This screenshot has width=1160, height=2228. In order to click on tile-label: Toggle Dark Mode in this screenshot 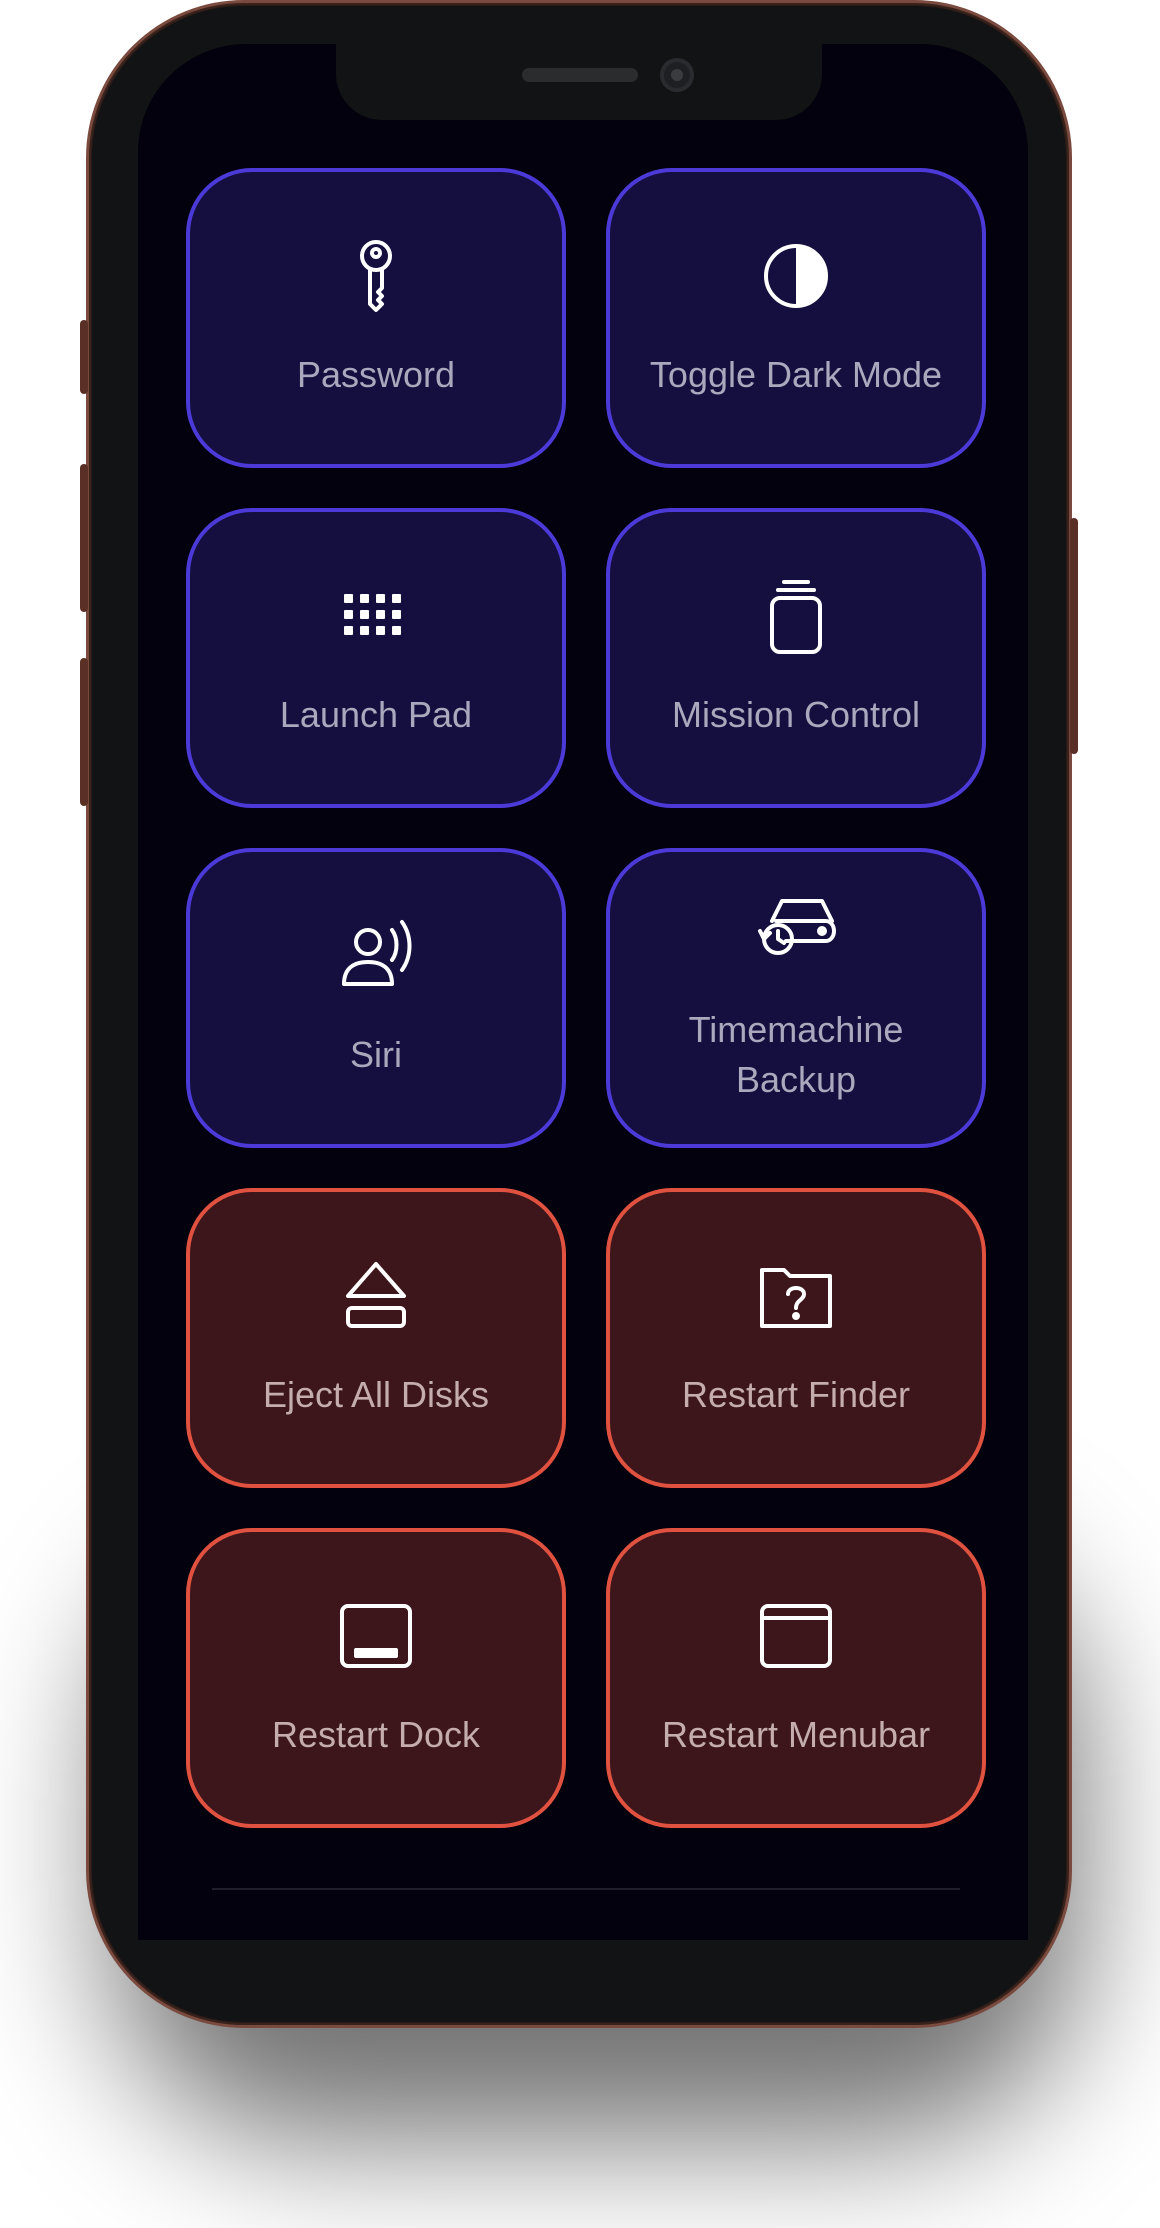, I will do `click(796, 374)`.